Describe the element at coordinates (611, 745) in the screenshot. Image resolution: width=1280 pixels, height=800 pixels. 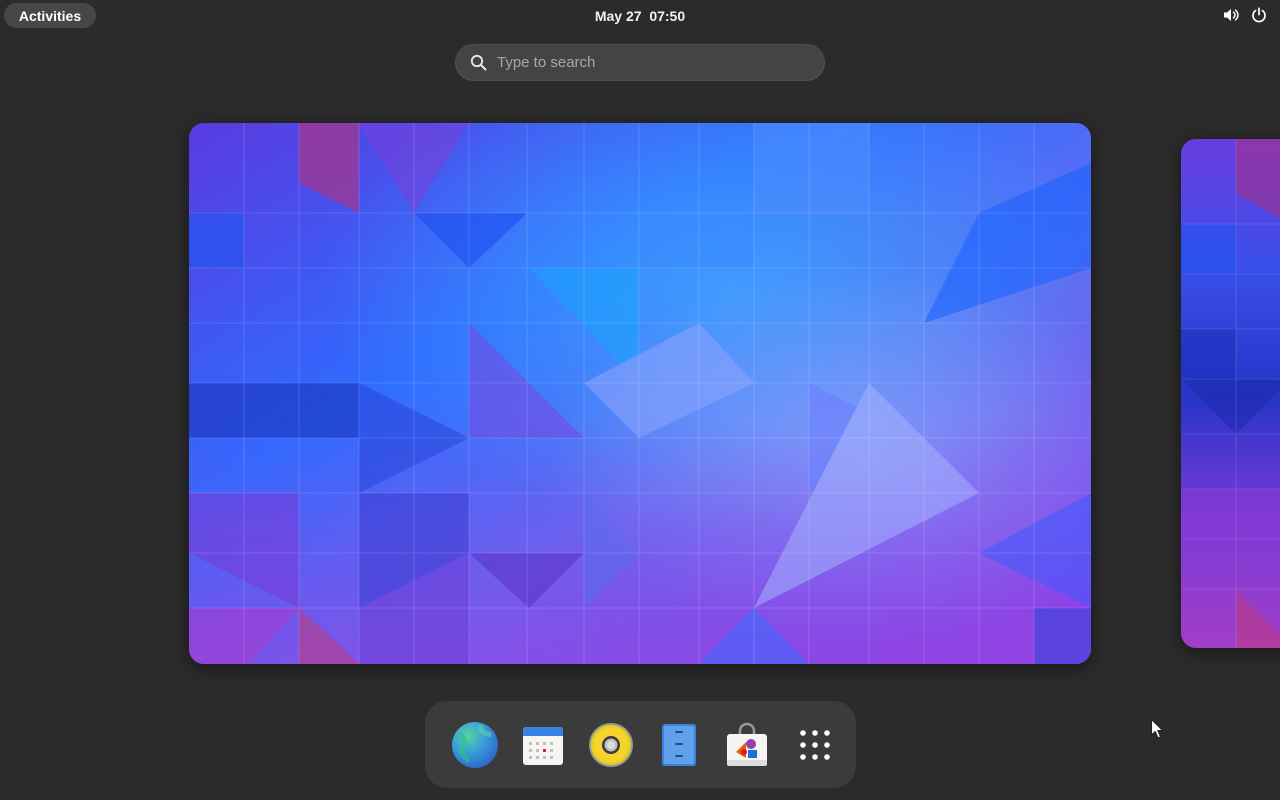
I see `rhythmbox-speaker-icon` at that location.